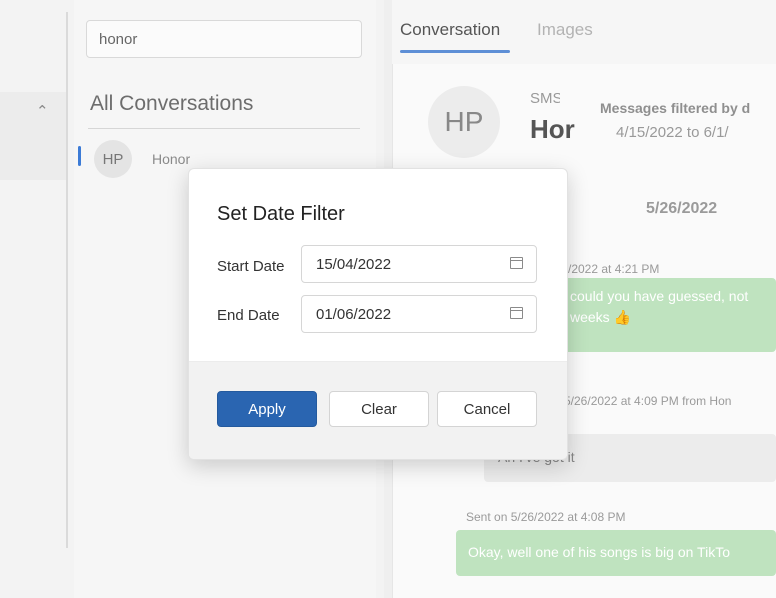 This screenshot has height=598, width=776. I want to click on tab-images: Images, so click(565, 30).